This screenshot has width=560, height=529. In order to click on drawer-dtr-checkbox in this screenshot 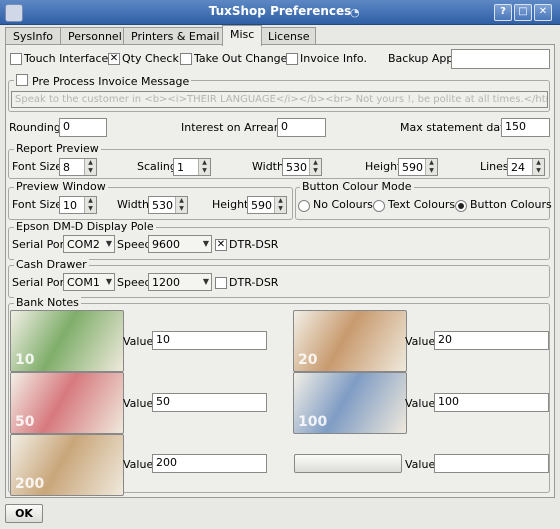, I will do `click(221, 283)`.